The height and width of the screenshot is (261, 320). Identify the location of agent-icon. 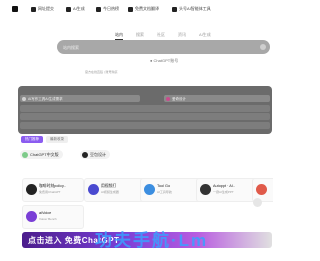
(174, 9).